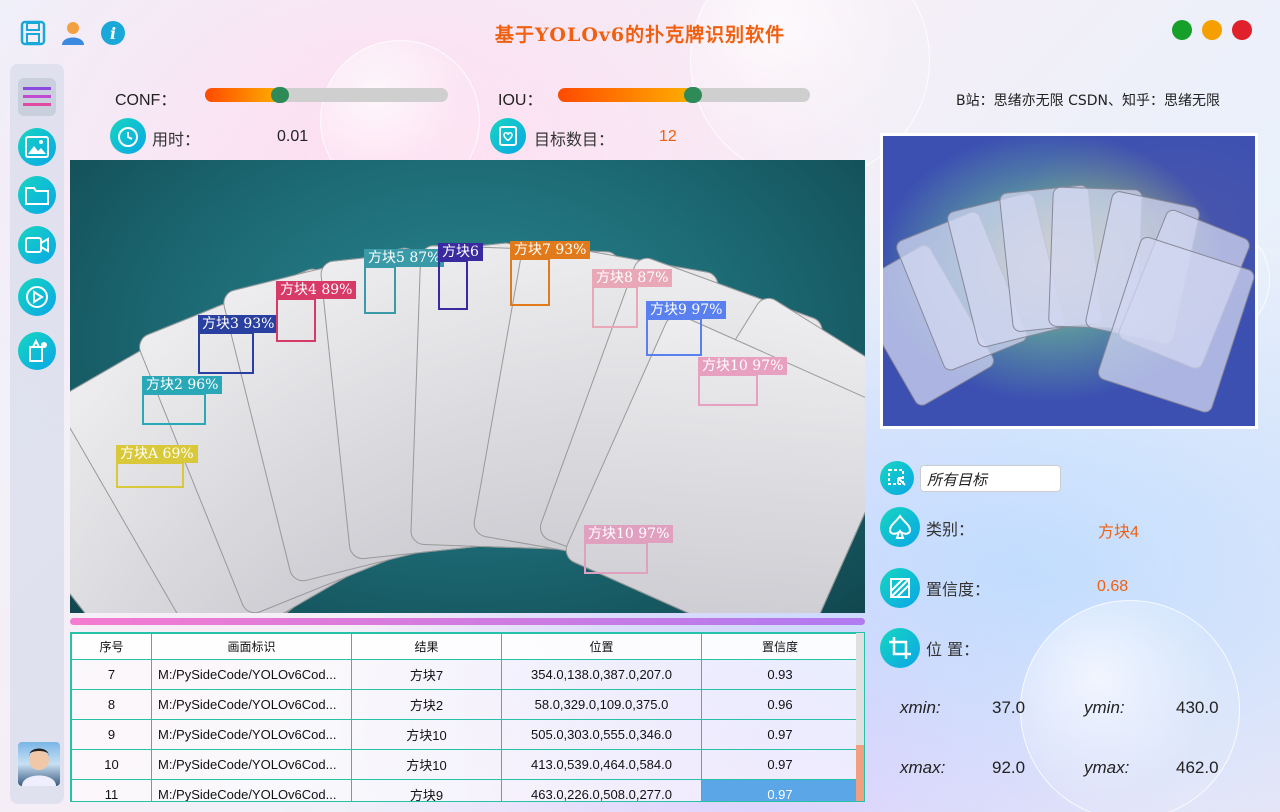 The width and height of the screenshot is (1280, 812). I want to click on author-credit: B站：思绪亦无限 CSDN、知乎：思绪无限, so click(1088, 101).